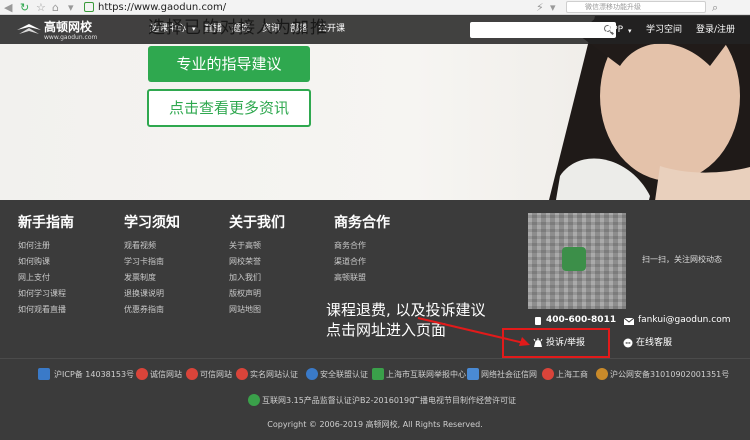  Describe the element at coordinates (386, 330) in the screenshot. I see `annotation-text-line2: 点击网址进入页面` at that location.